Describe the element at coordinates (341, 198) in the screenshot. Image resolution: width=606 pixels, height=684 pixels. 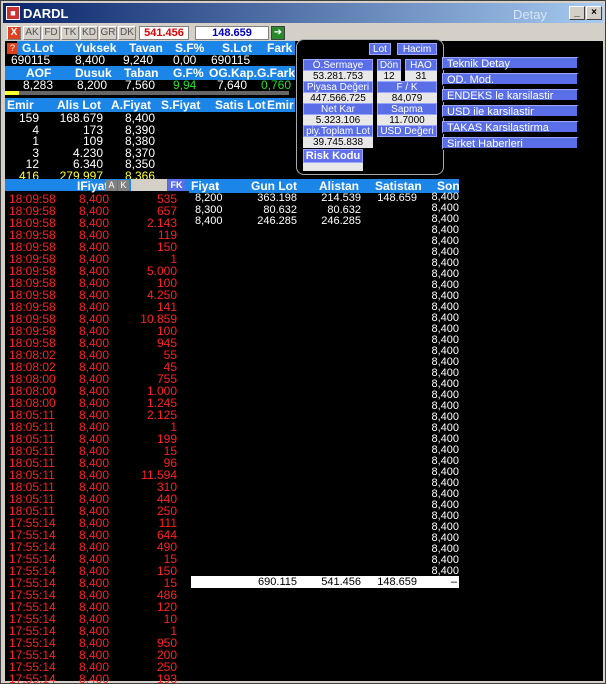
I see `depth-alistan: 214.539` at that location.